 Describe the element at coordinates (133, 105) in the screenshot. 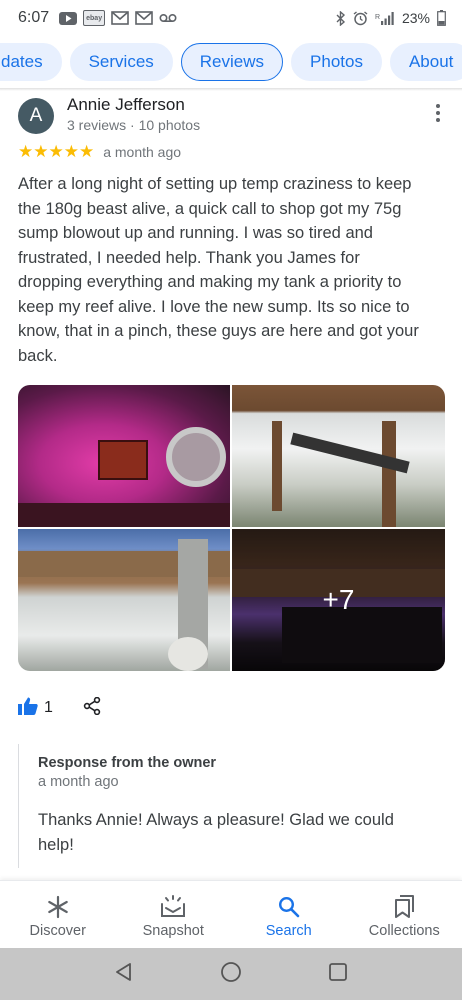

I see `reviewer-name: Annie Jefferson` at that location.